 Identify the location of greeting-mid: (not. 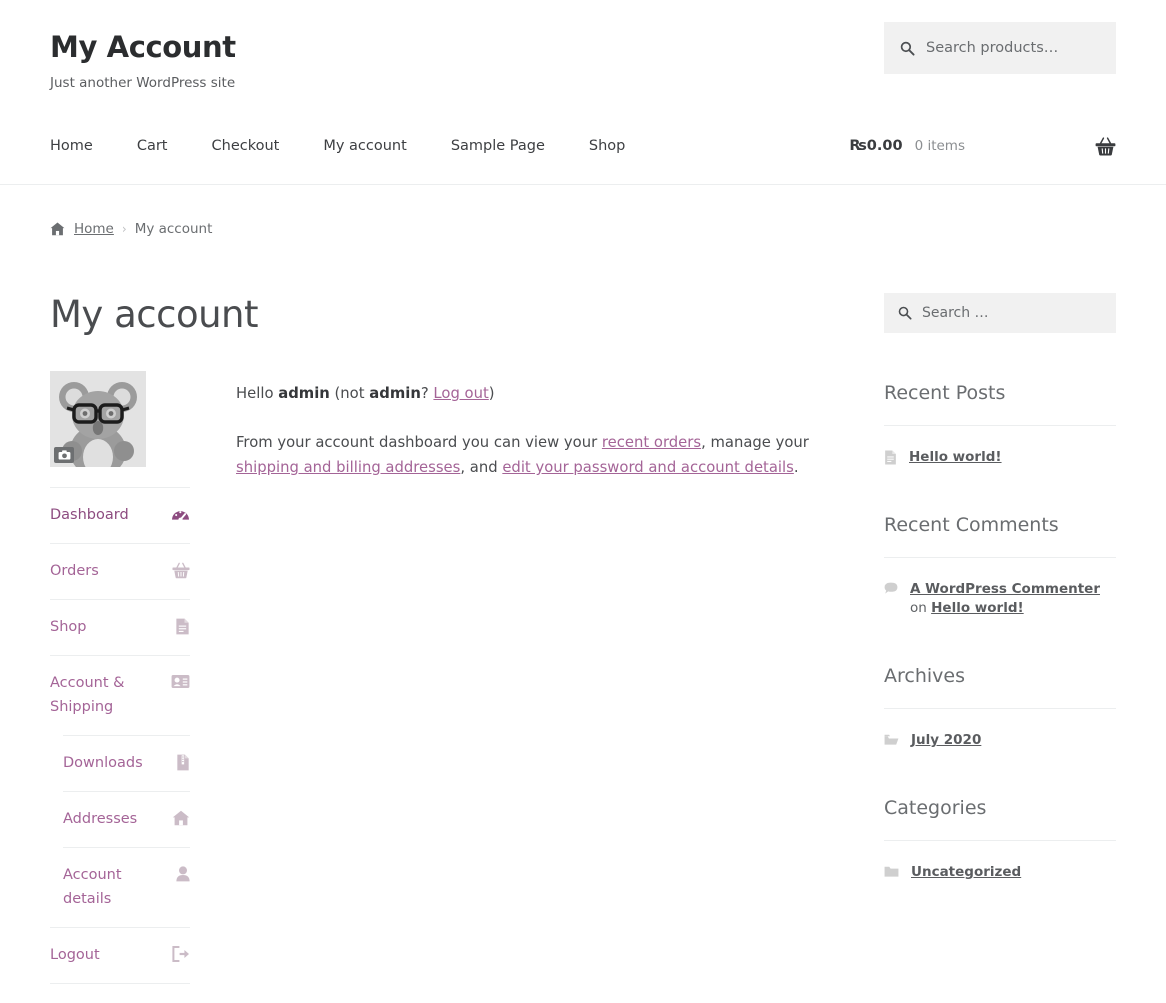
(349, 393).